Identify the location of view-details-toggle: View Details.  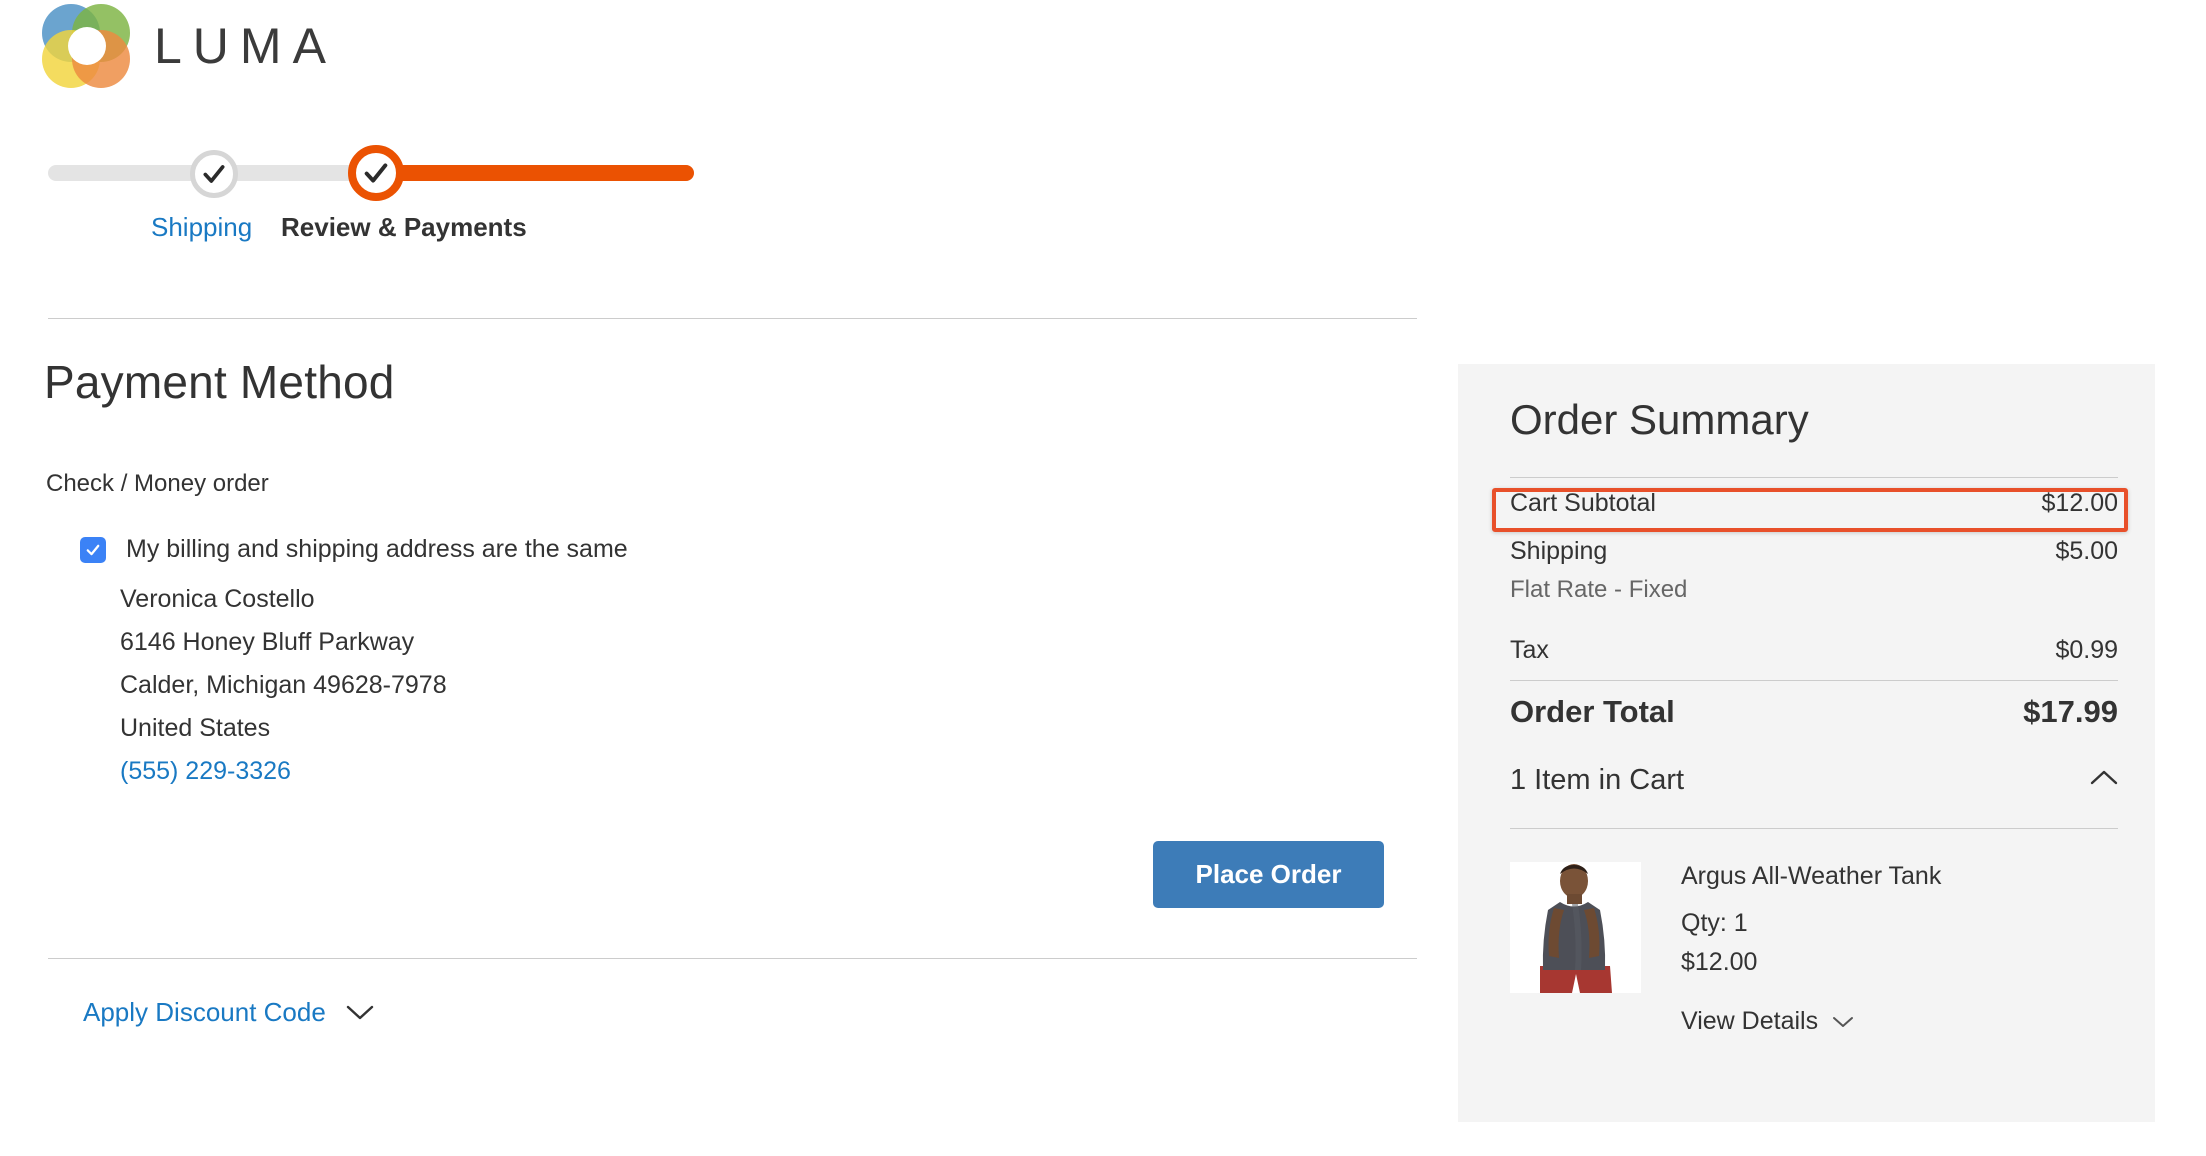
(1811, 1021).